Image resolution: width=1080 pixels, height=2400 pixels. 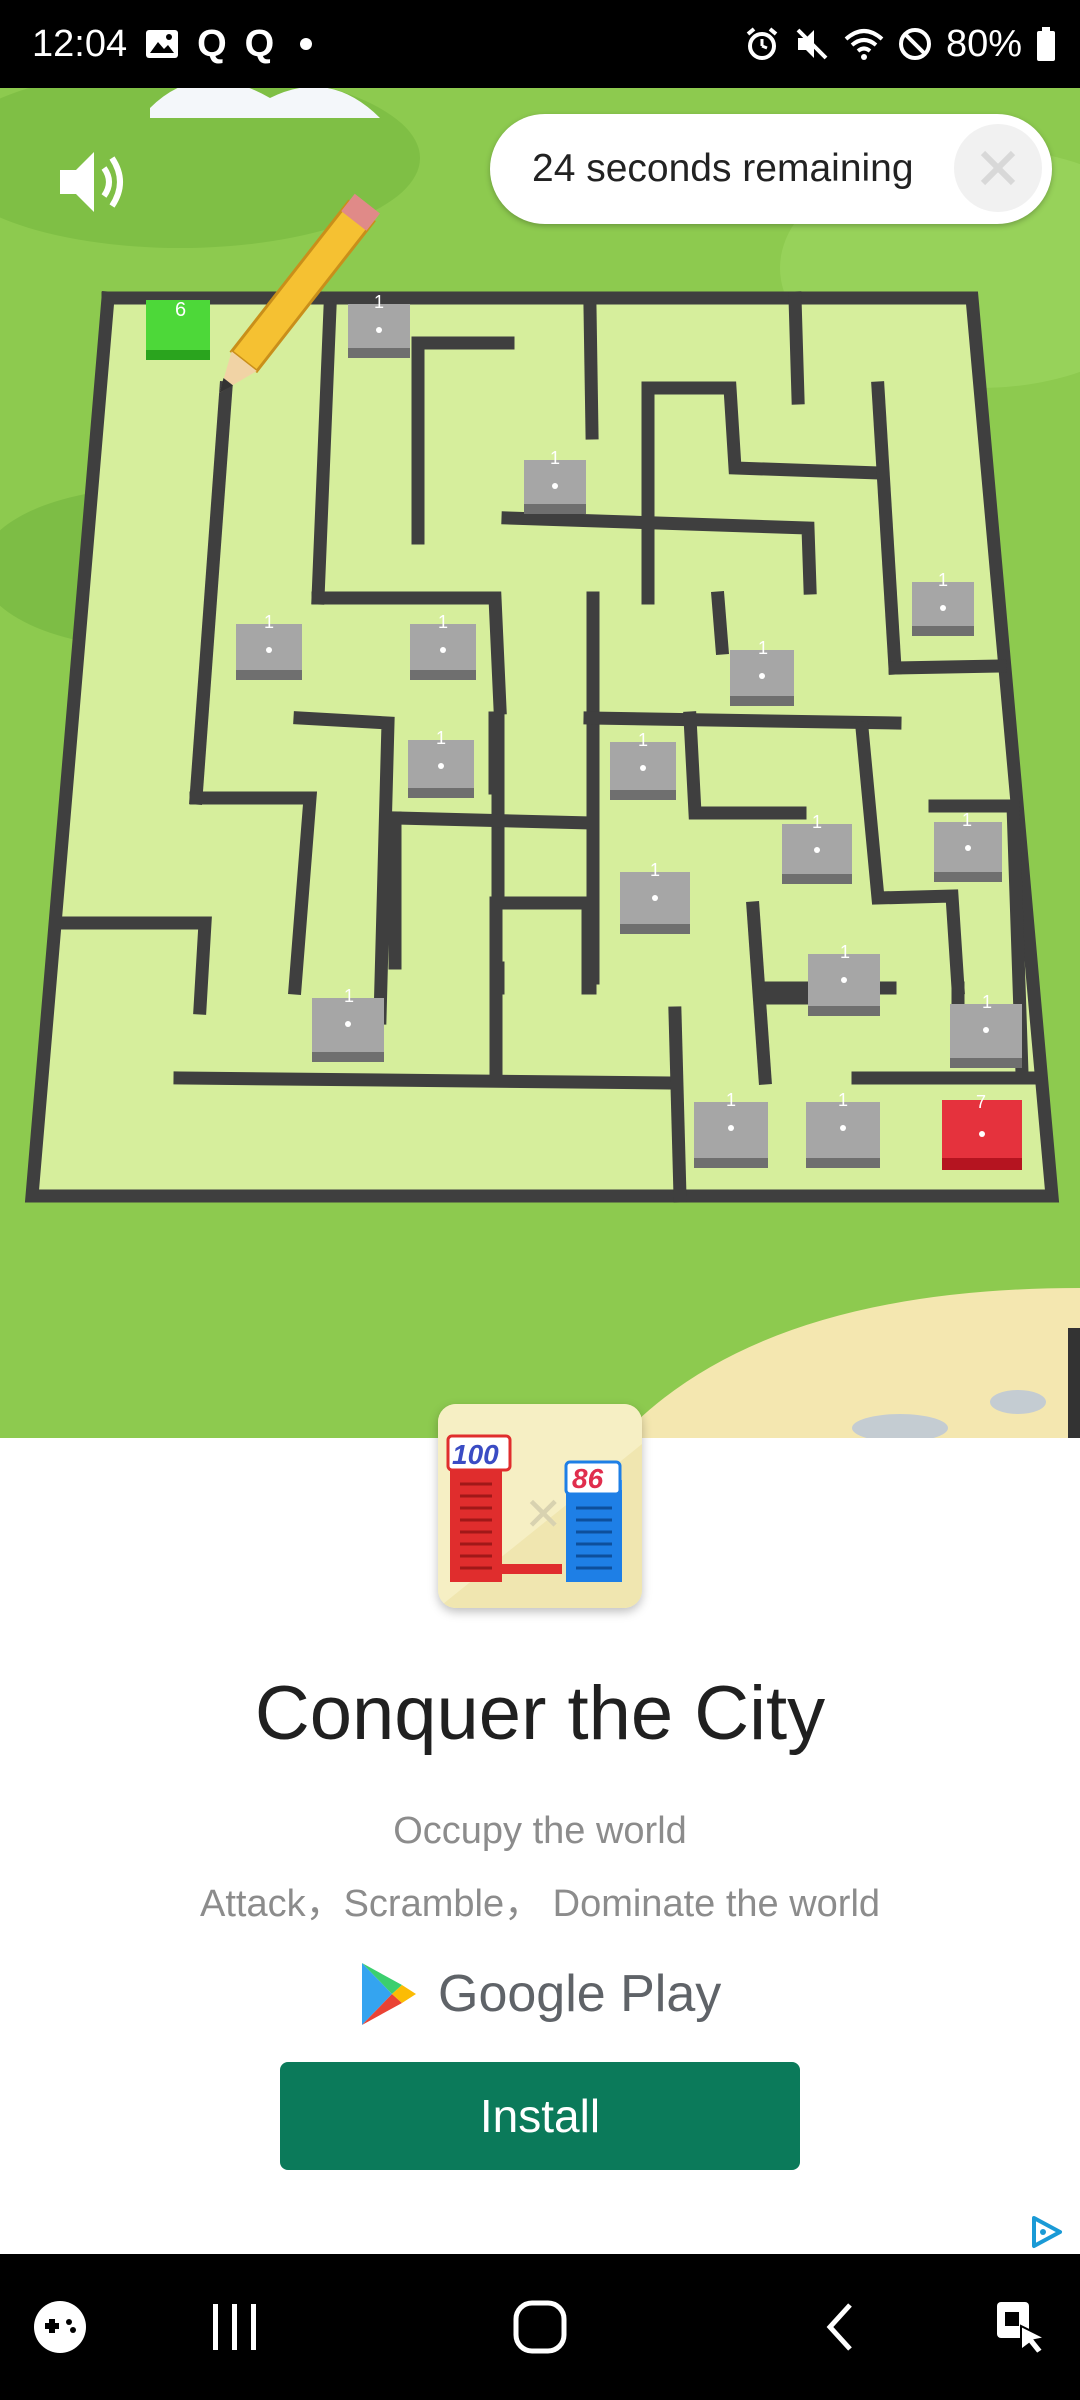 I want to click on countdown-pill: 24 seconds remaining, so click(x=771, y=169).